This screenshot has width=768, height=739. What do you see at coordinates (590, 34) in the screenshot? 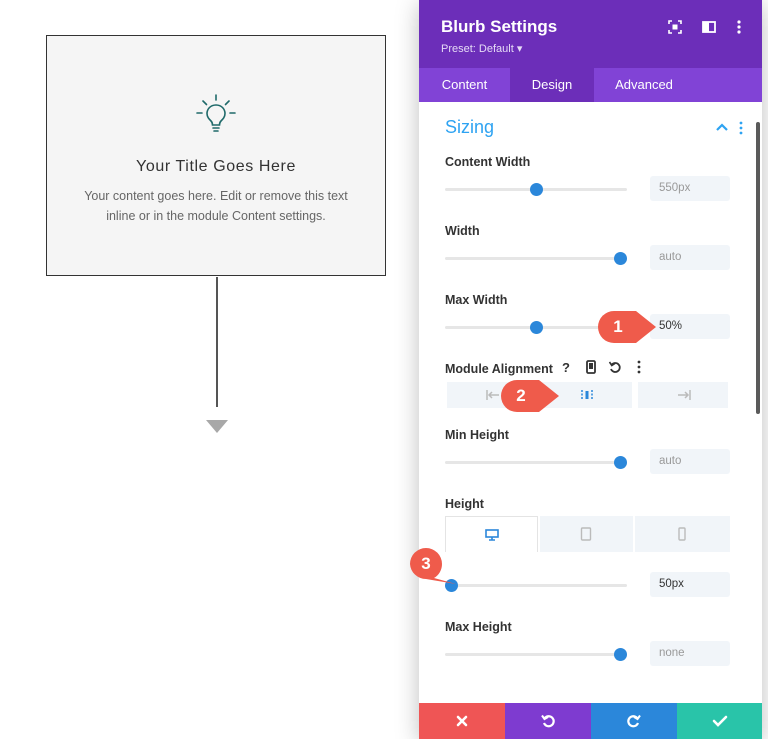
I see `panel-header: Blurb Settings Preset: Default ▾` at bounding box center [590, 34].